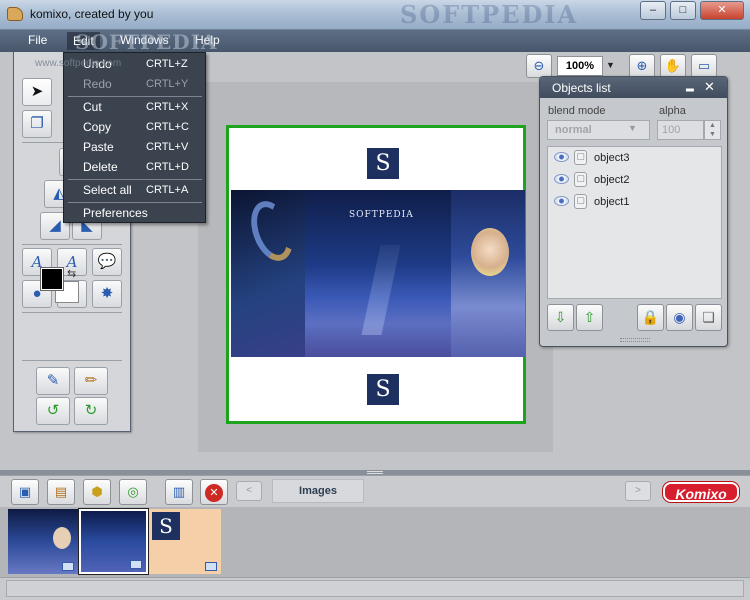 The height and width of the screenshot is (600, 750). Describe the element at coordinates (37, 92) in the screenshot. I see `pointer-icon: ➤` at that location.